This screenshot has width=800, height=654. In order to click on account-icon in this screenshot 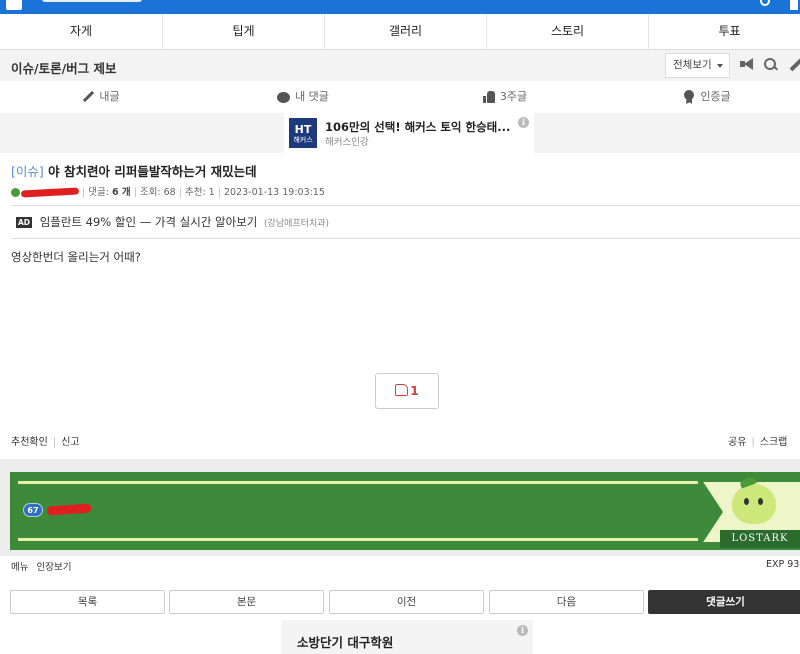, I will do `click(765, 3)`.